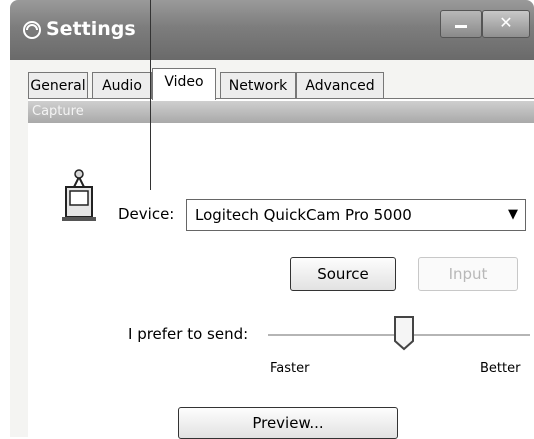  I want to click on minimize-button, so click(461, 24).